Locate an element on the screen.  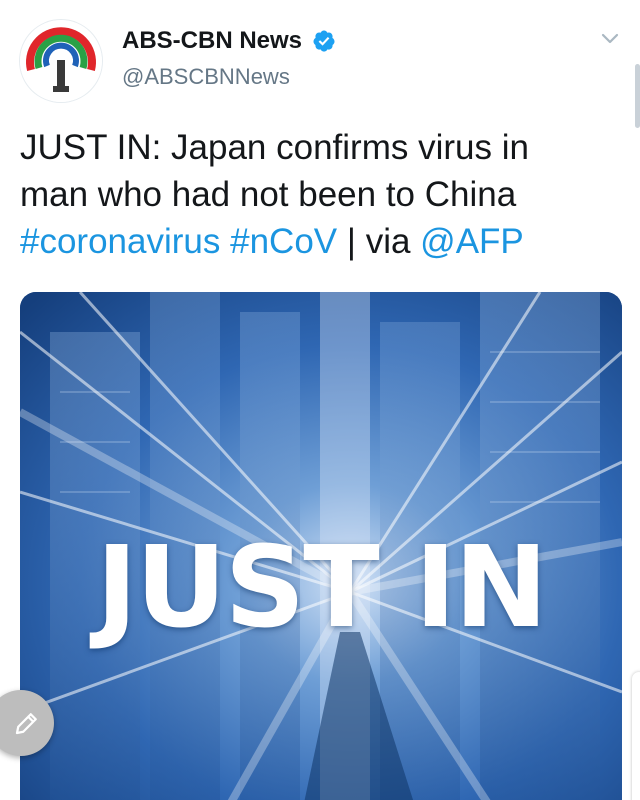
author-handle: @ABSCBNNews is located at coordinates (206, 77).